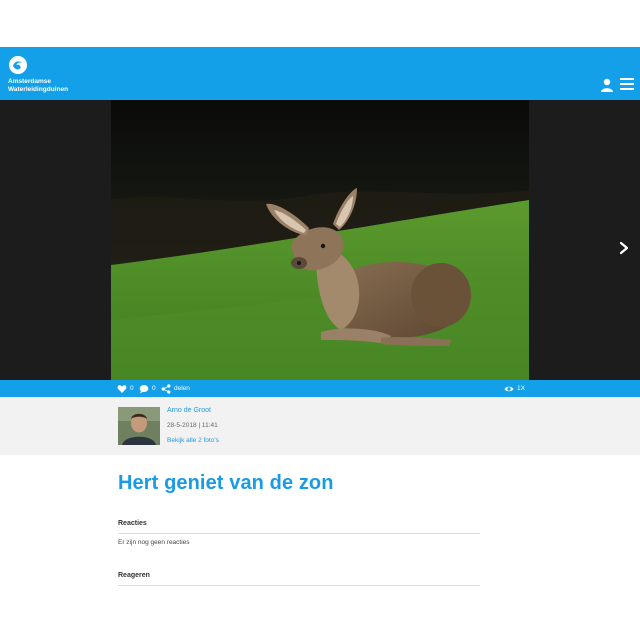 The width and height of the screenshot is (640, 640). I want to click on site-logo: Amsterdamse Waterleidingduinen, so click(38, 74).